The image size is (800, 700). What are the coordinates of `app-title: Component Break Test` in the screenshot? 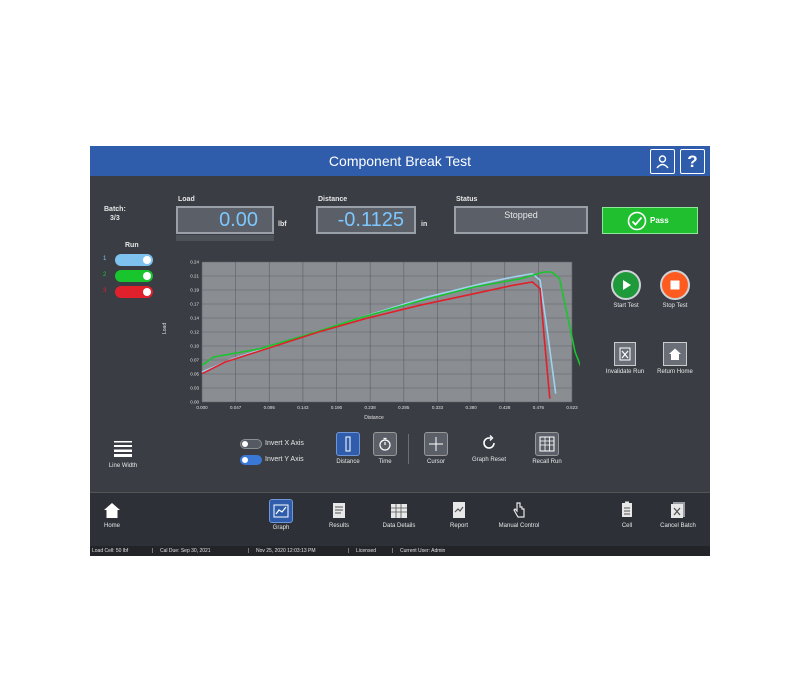 It's located at (400, 161).